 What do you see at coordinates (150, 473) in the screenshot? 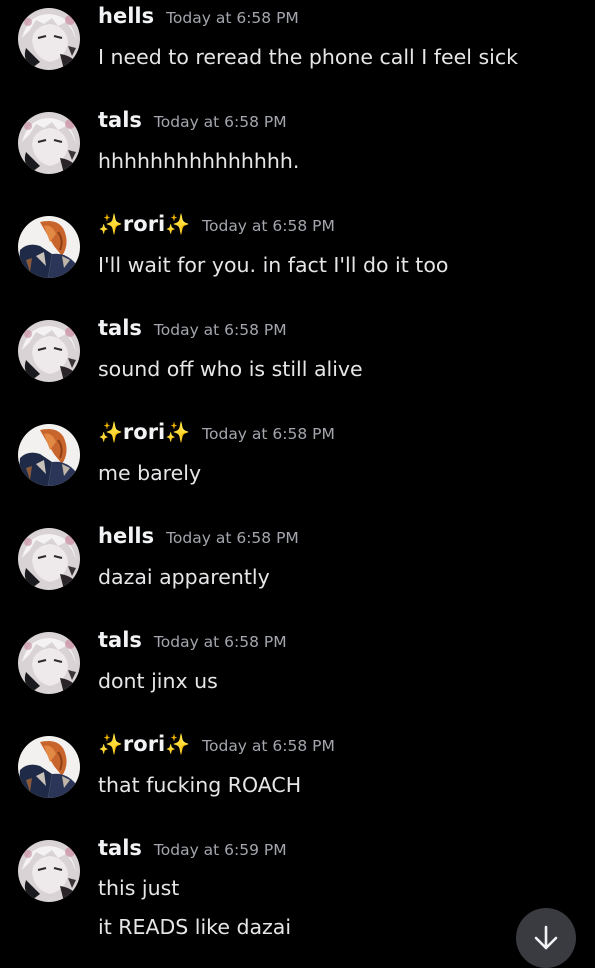
I see `message-text: me barely` at bounding box center [150, 473].